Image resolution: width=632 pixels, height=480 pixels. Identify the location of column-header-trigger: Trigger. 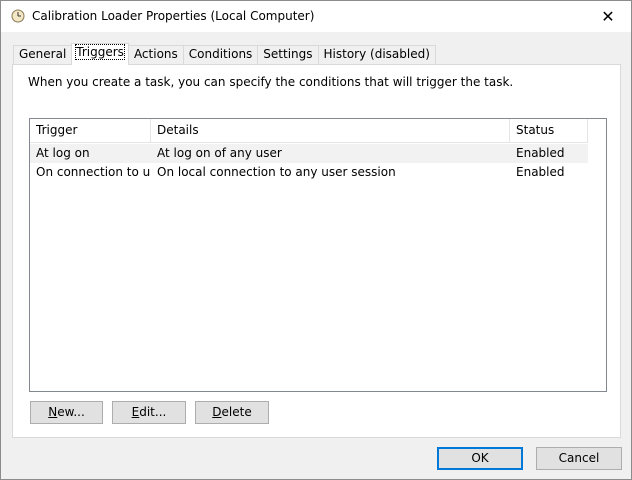
(90, 131).